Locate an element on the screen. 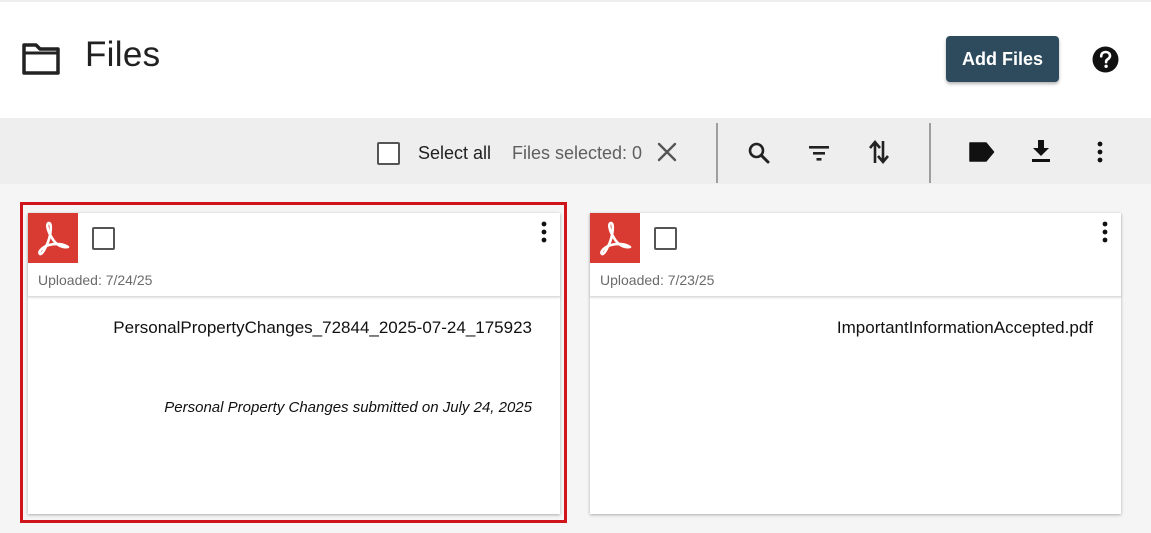 The image size is (1151, 533). page-title: Files is located at coordinates (123, 54).